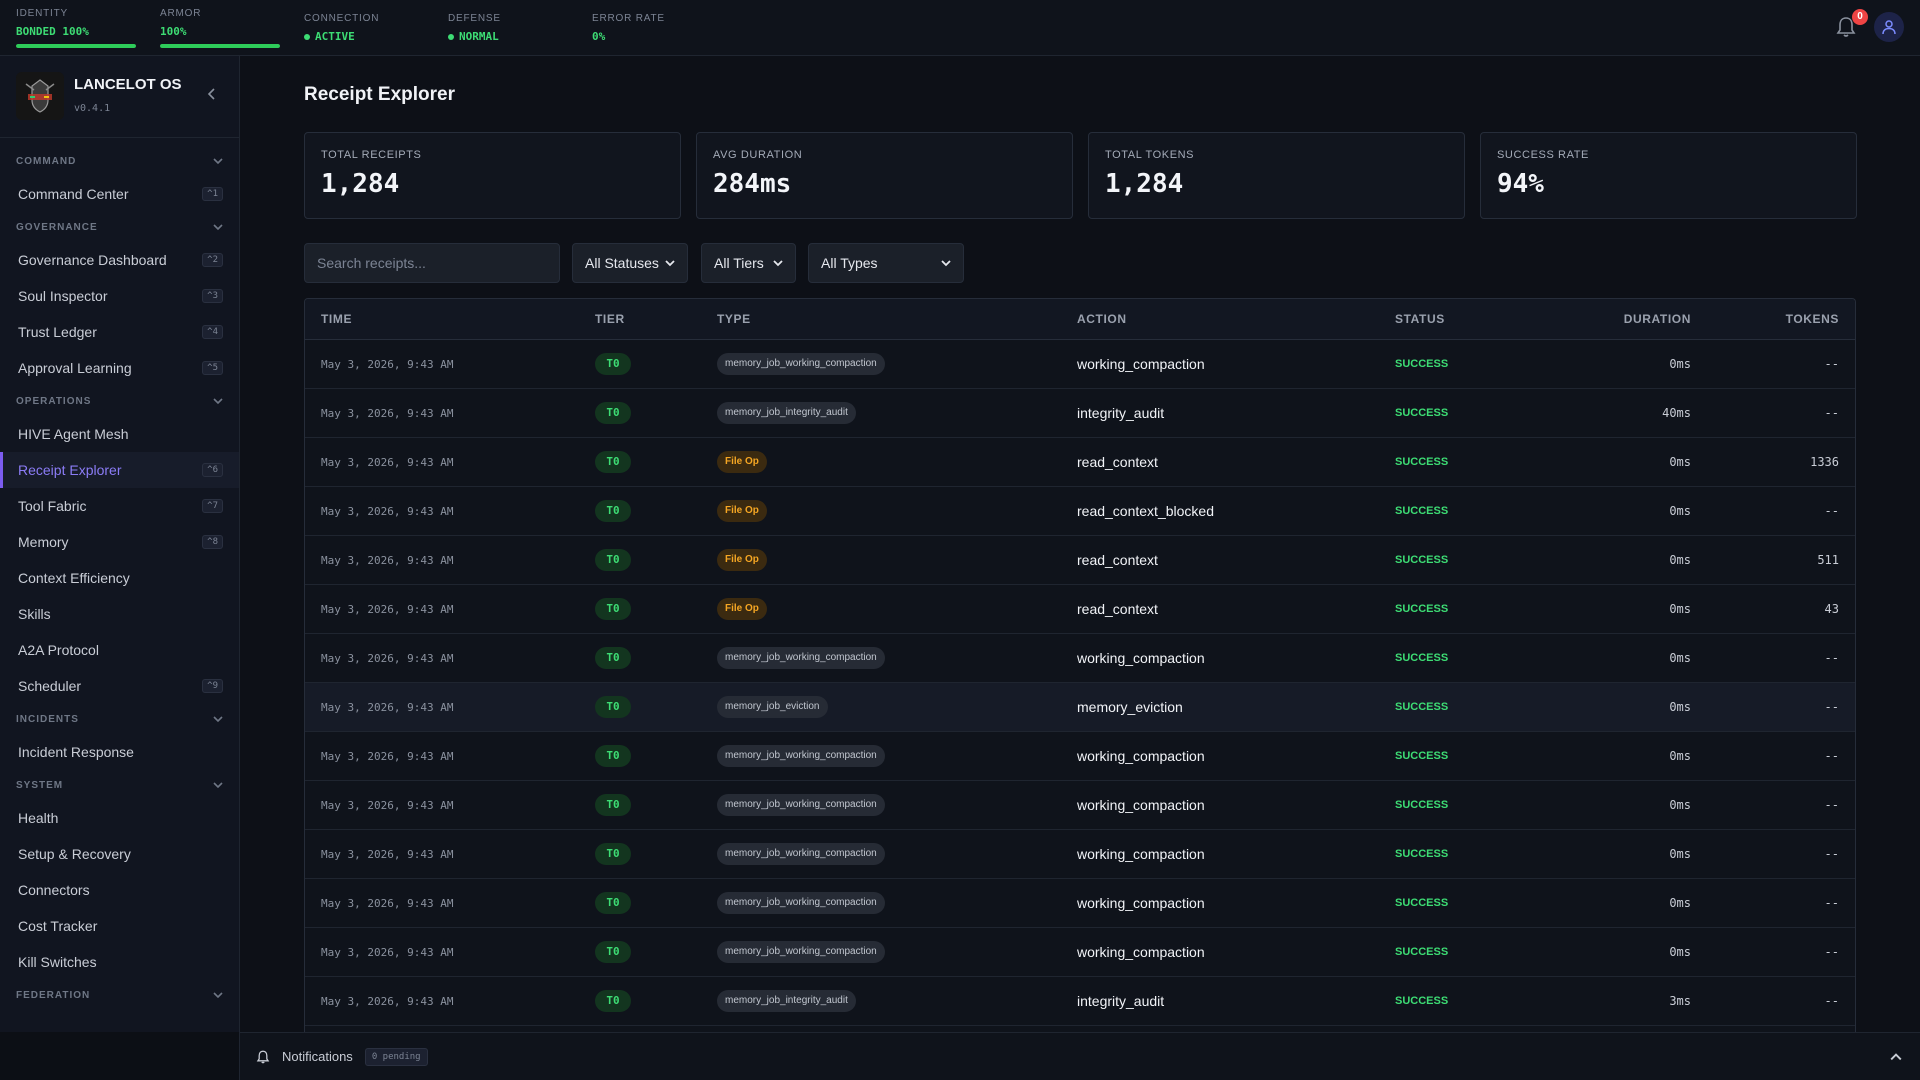  Describe the element at coordinates (57, 227) in the screenshot. I see `sidebar-section-label: GOVERNANCE` at that location.